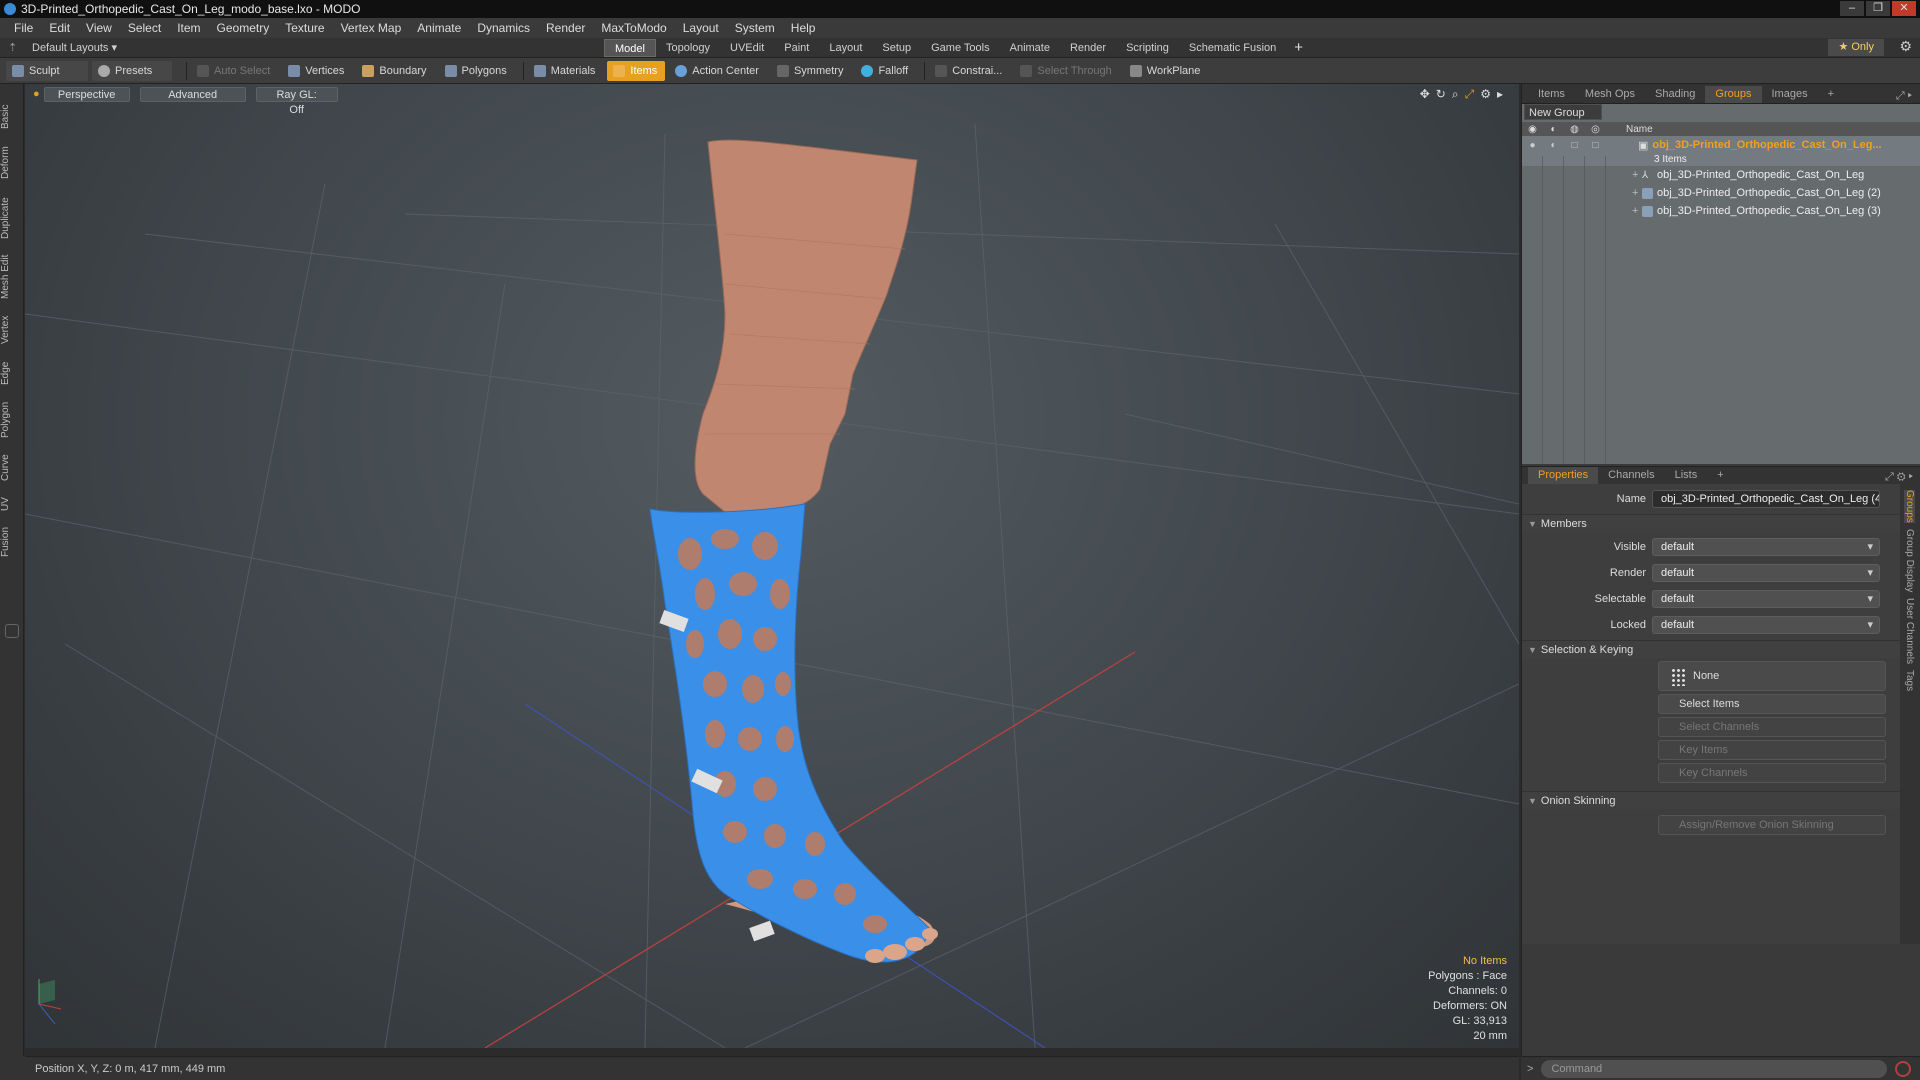 The height and width of the screenshot is (1080, 1920). What do you see at coordinates (23, 28) in the screenshot?
I see `menu-file: File` at bounding box center [23, 28].